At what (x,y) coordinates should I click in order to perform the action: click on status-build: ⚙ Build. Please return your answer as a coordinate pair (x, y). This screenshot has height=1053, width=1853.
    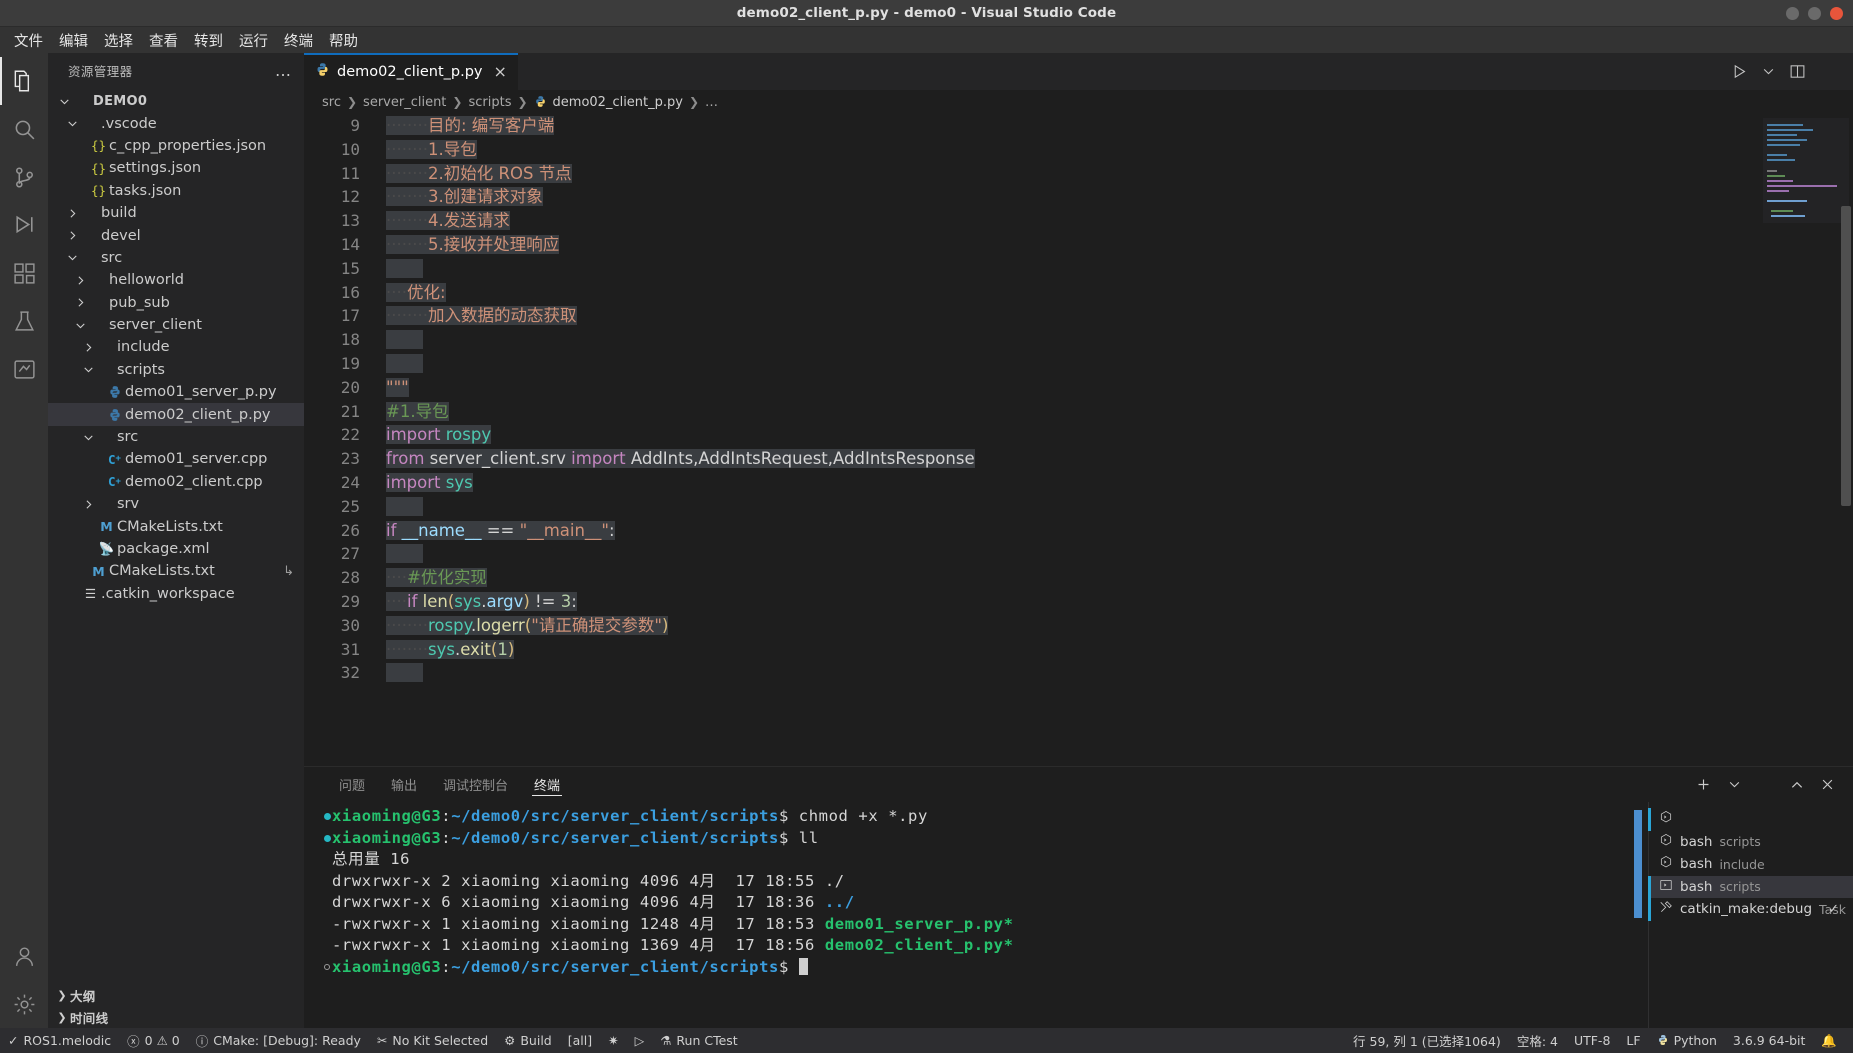
    Looking at the image, I should click on (528, 1040).